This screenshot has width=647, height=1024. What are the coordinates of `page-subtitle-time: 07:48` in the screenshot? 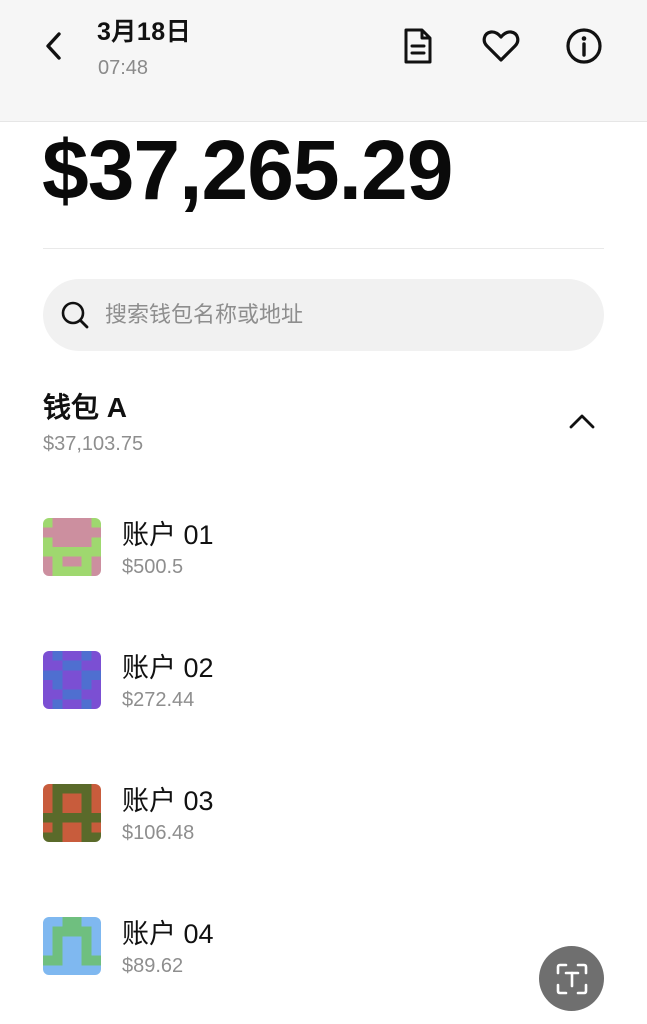 It's located at (123, 68).